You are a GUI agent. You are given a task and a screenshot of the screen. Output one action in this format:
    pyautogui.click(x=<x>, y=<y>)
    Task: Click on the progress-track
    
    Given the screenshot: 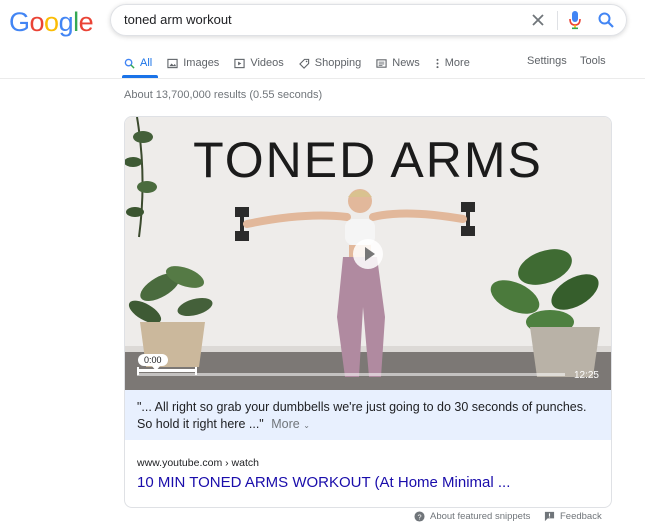 What is the action you would take?
    pyautogui.click(x=351, y=374)
    